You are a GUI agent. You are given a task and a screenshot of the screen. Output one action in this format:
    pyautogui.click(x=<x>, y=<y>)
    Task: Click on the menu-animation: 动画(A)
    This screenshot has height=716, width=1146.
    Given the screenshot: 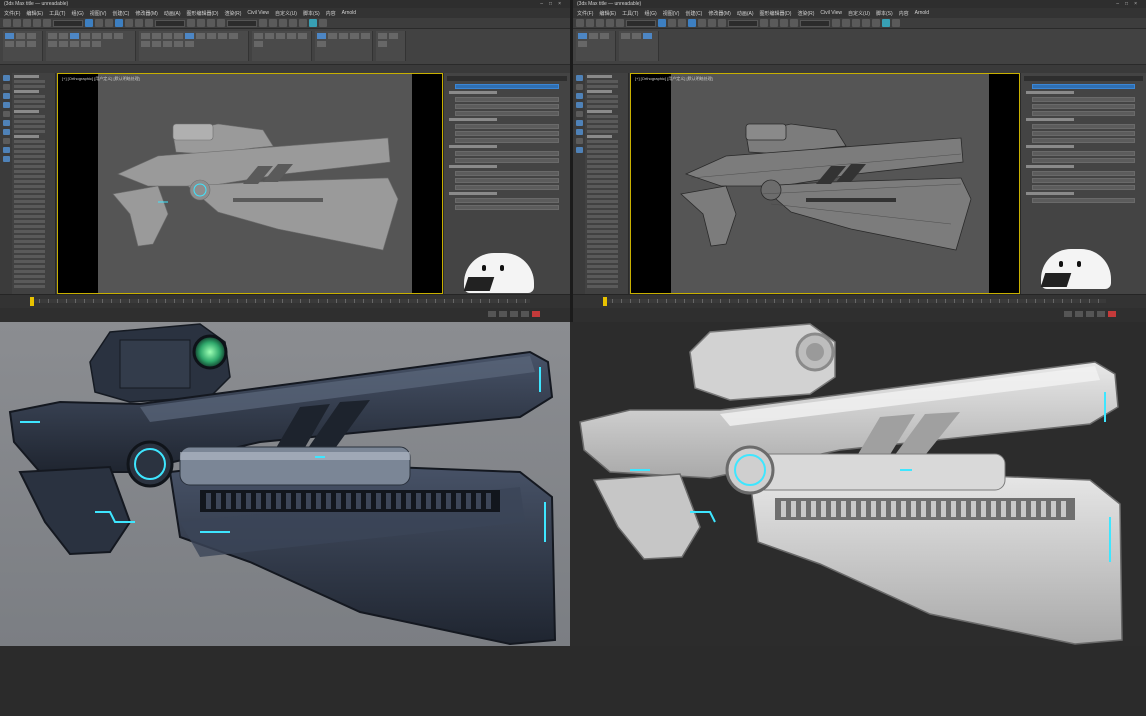 What is the action you would take?
    pyautogui.click(x=745, y=13)
    